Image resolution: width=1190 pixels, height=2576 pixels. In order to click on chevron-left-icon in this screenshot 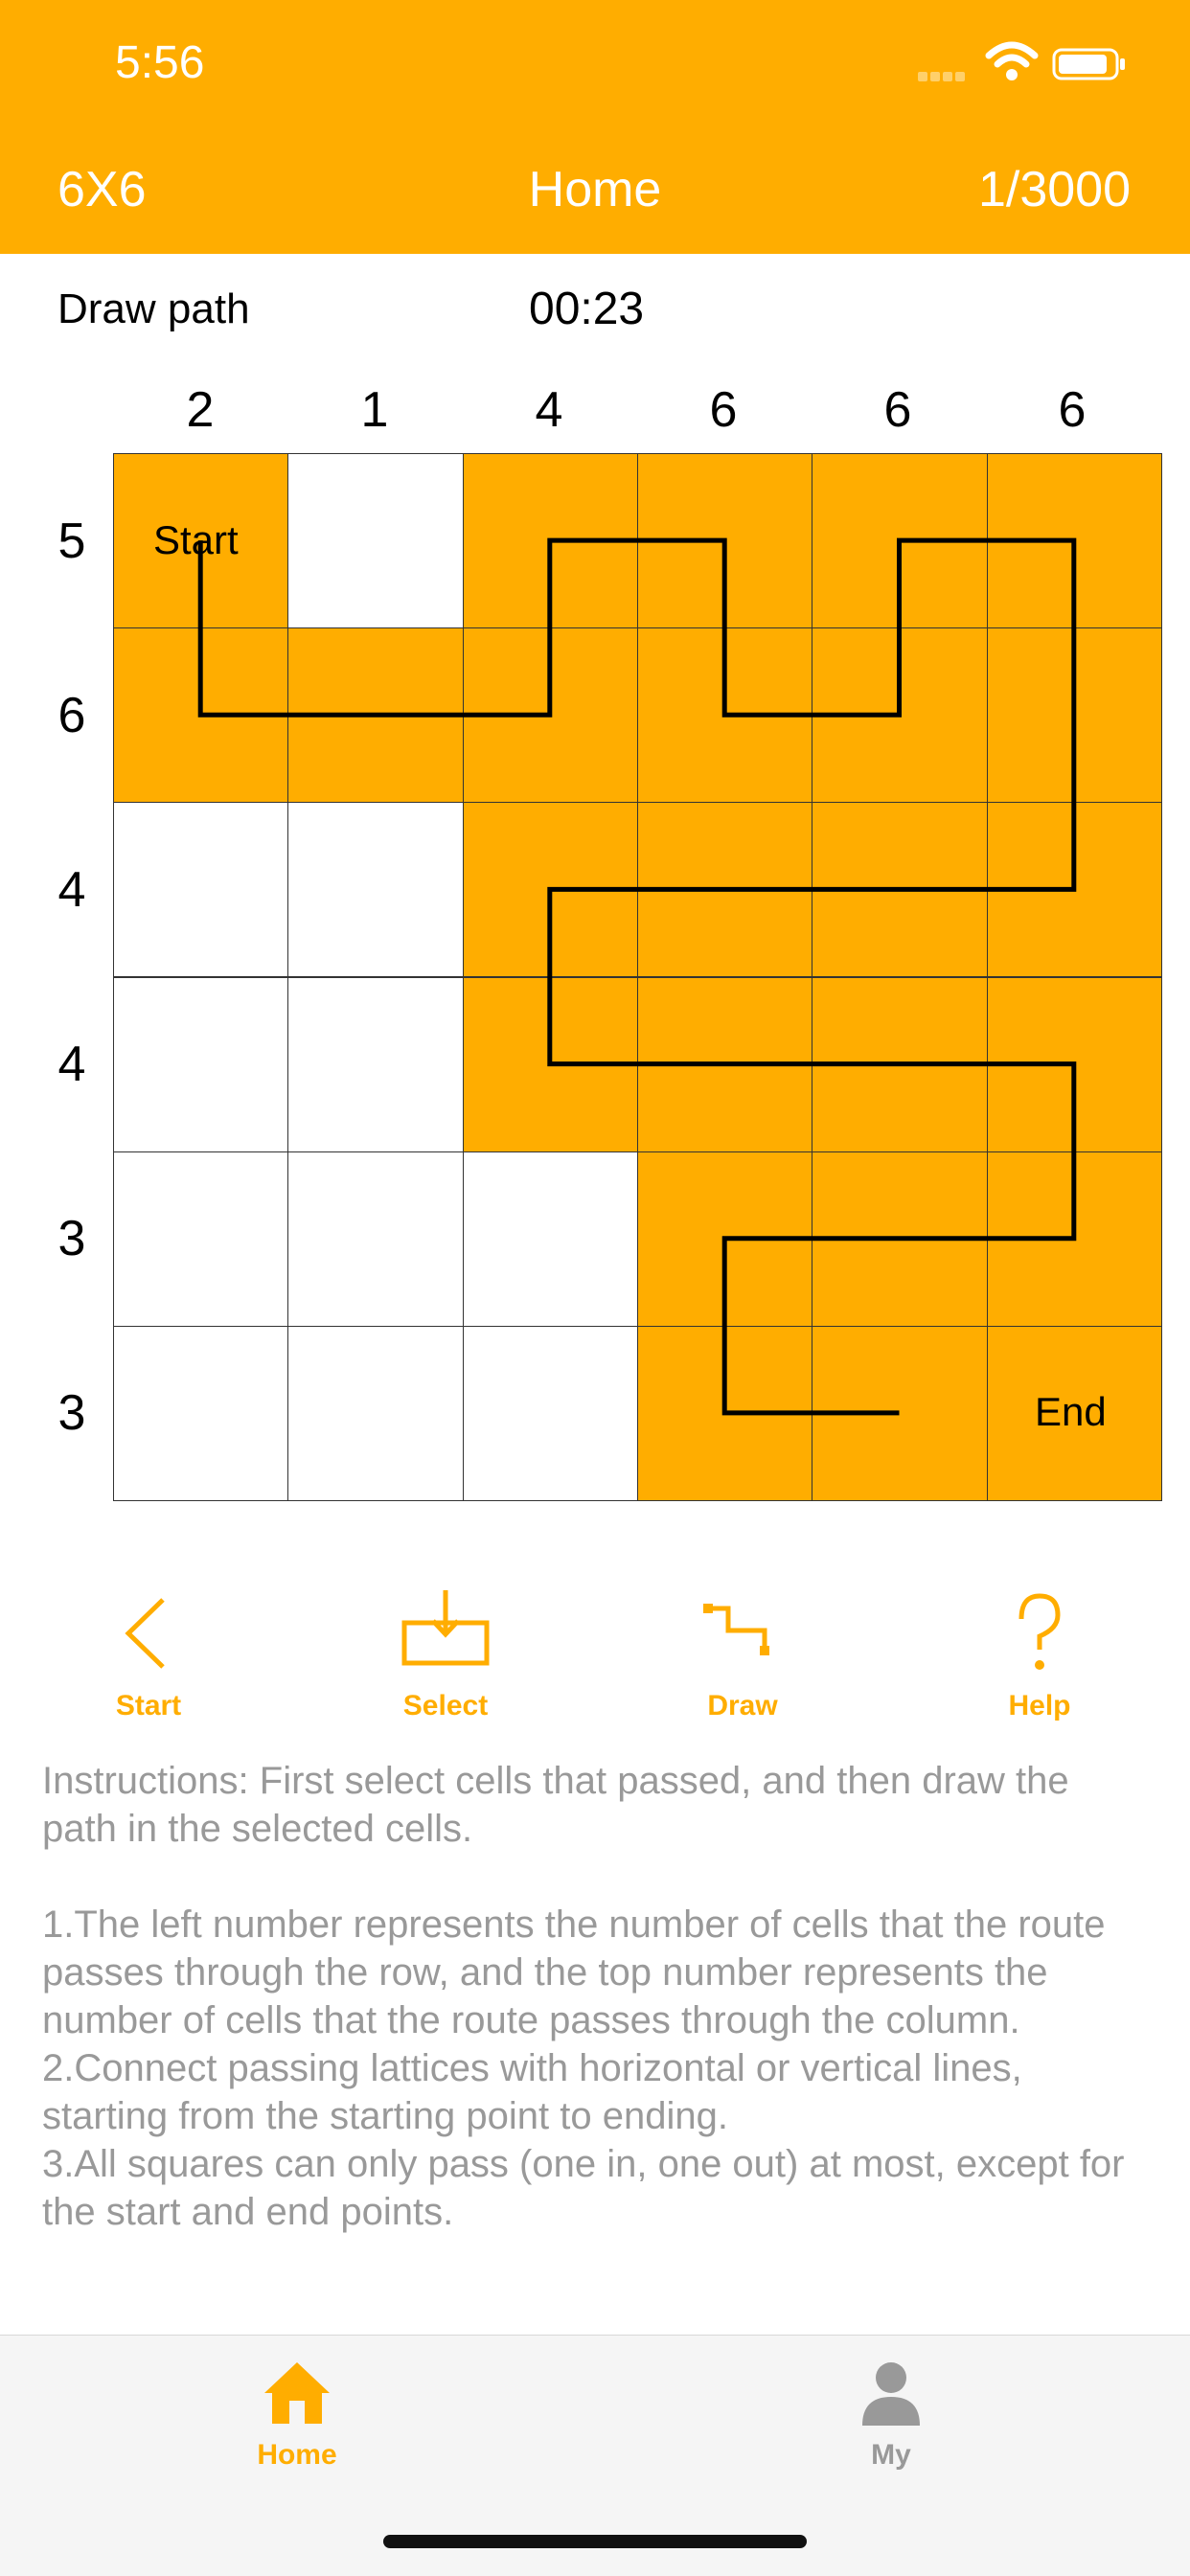, I will do `click(145, 1633)`.